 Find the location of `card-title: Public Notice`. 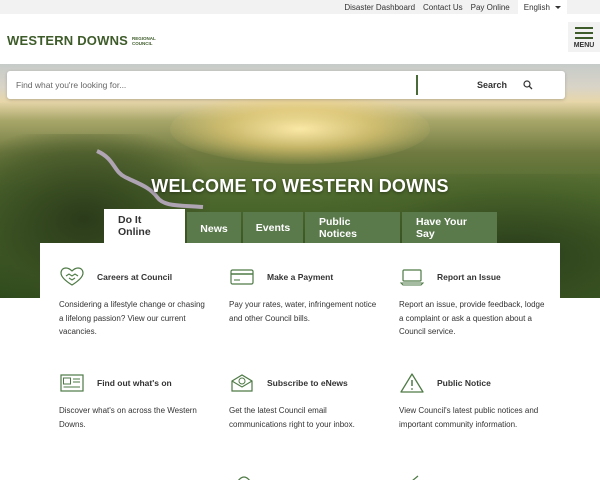

card-title: Public Notice is located at coordinates (464, 383).